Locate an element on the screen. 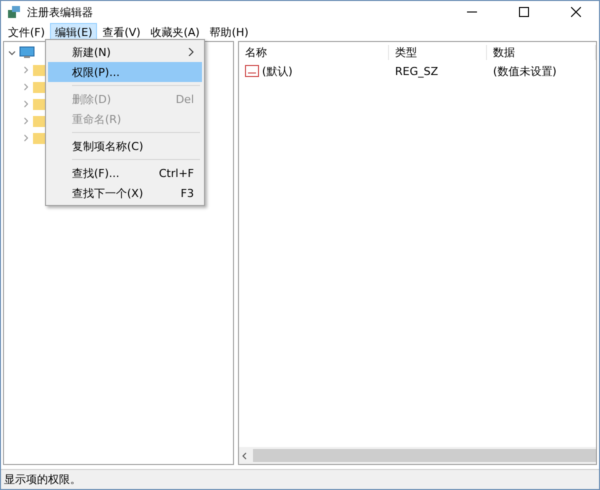  column-header: 类型 is located at coordinates (438, 52).